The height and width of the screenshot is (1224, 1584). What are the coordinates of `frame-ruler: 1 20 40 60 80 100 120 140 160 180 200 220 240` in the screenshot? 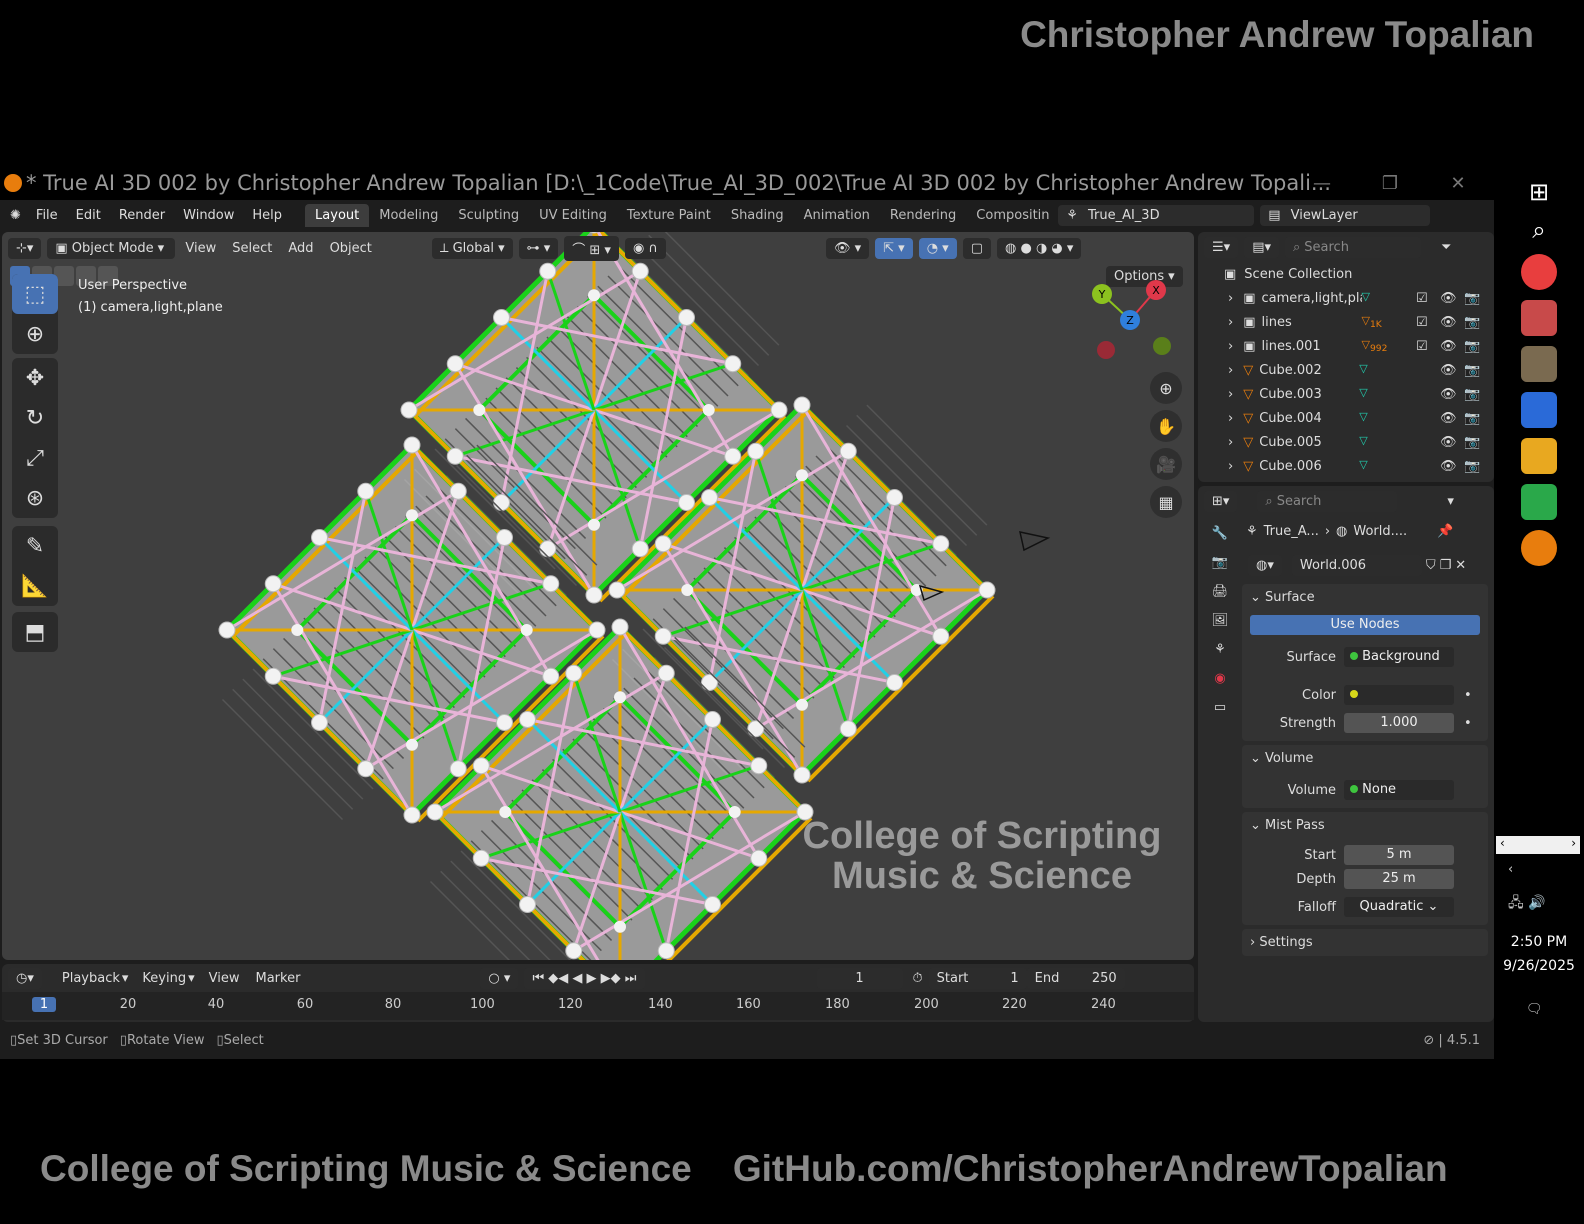 It's located at (598, 1006).